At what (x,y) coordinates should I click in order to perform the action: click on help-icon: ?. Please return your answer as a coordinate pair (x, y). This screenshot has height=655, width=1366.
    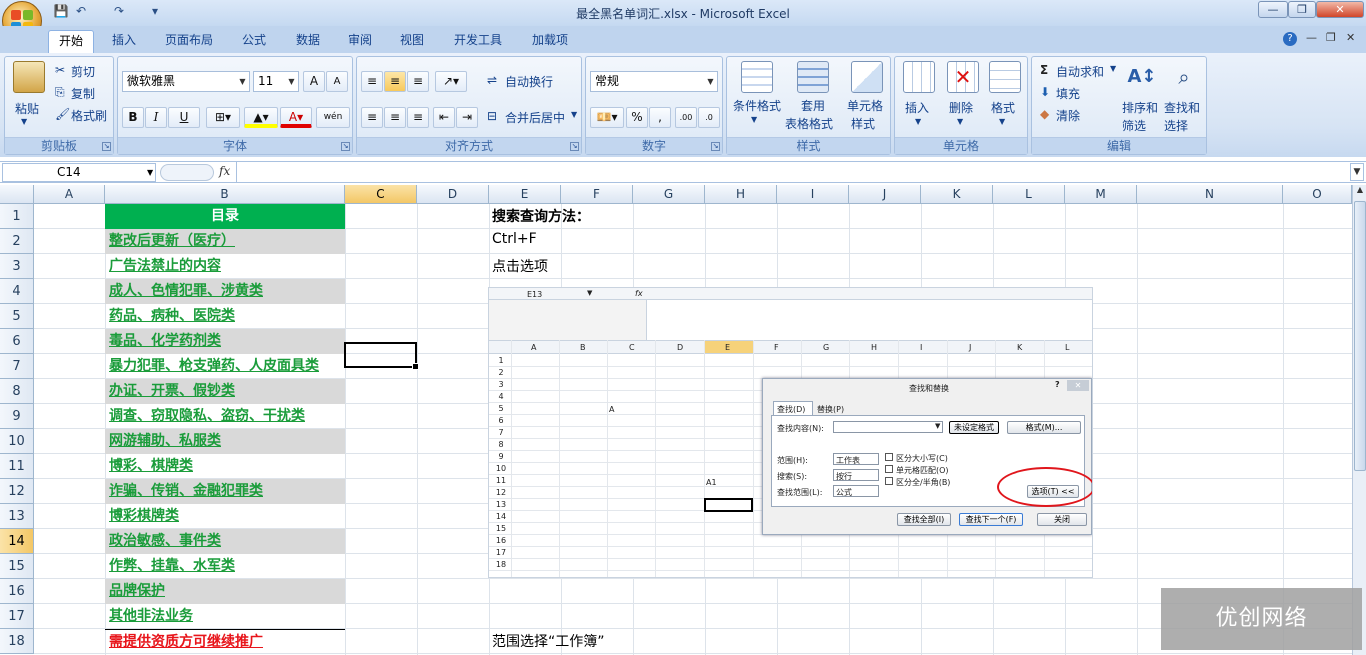
    Looking at the image, I should click on (1290, 39).